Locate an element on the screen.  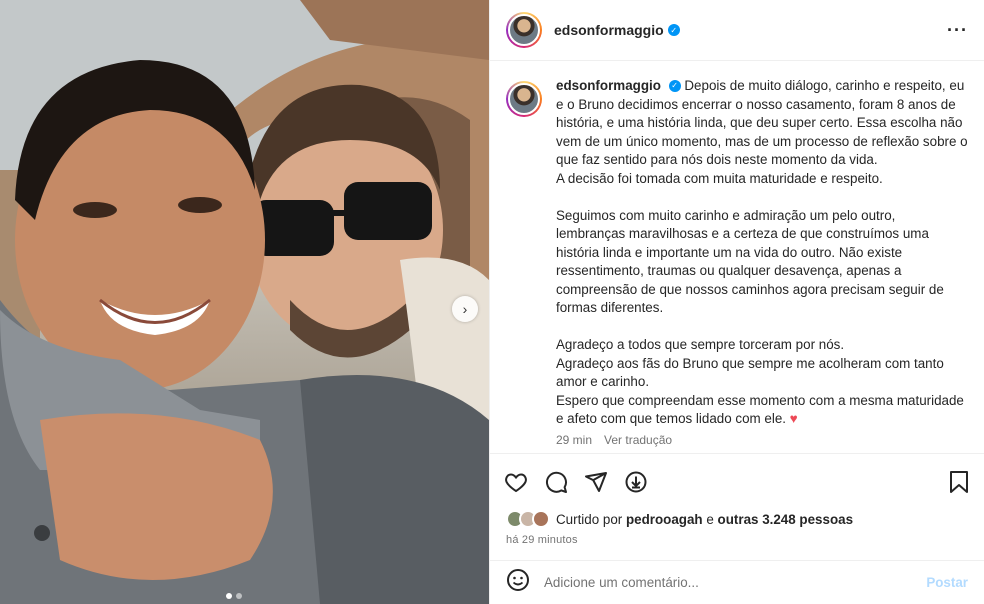
comment-icon is located at coordinates (556, 482).